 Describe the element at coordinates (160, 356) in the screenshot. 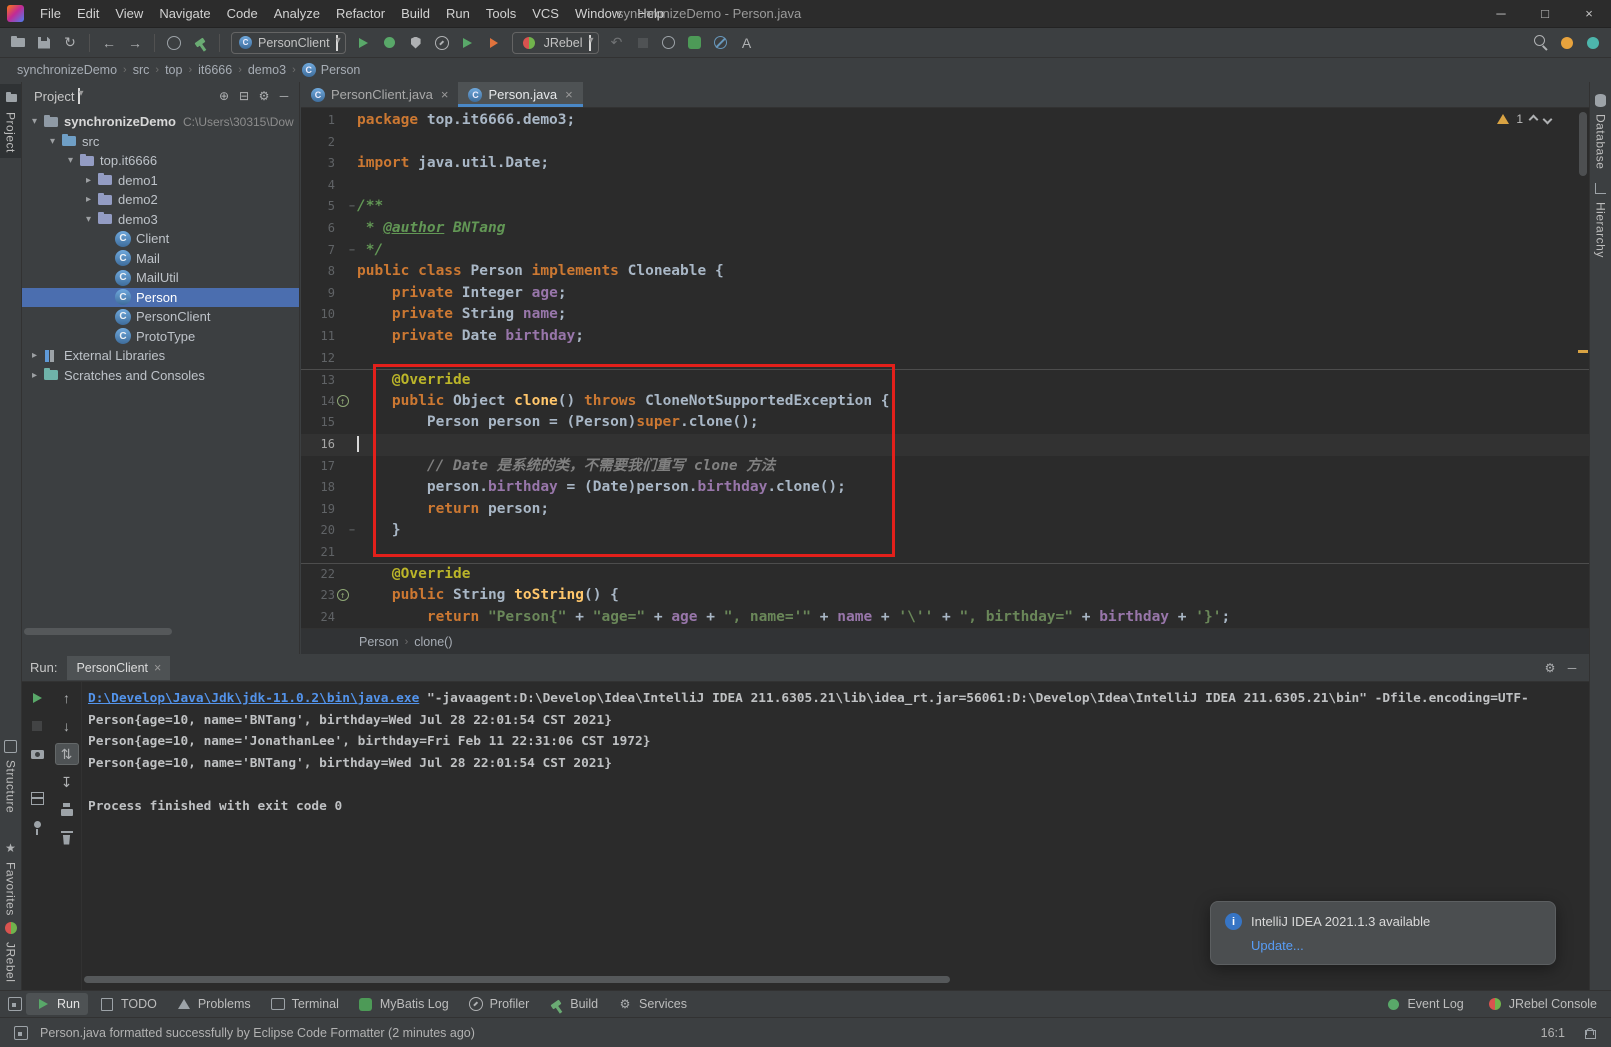

I see `tree-item-external-libraries: ▸ External Libraries` at that location.